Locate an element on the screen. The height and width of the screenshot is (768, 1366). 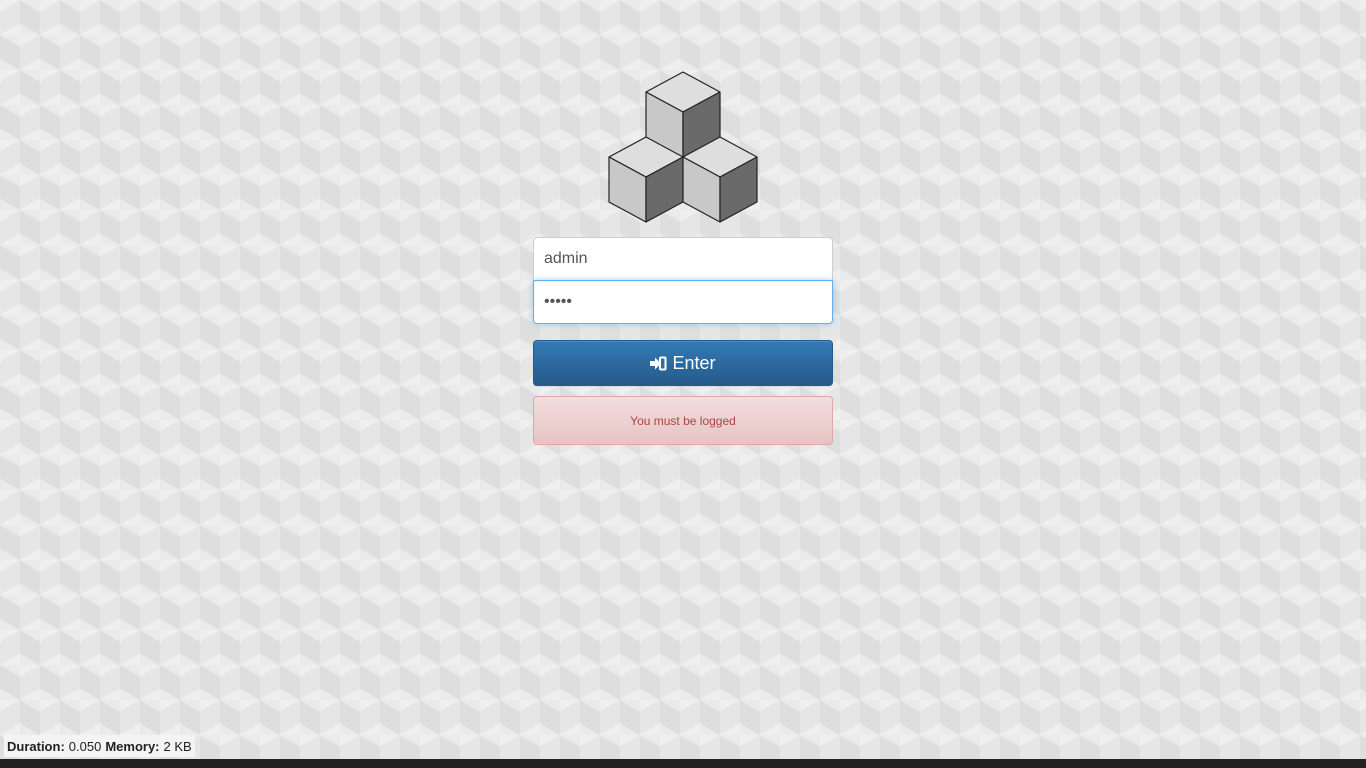
error-alert-message: You must be logged is located at coordinates (683, 420).